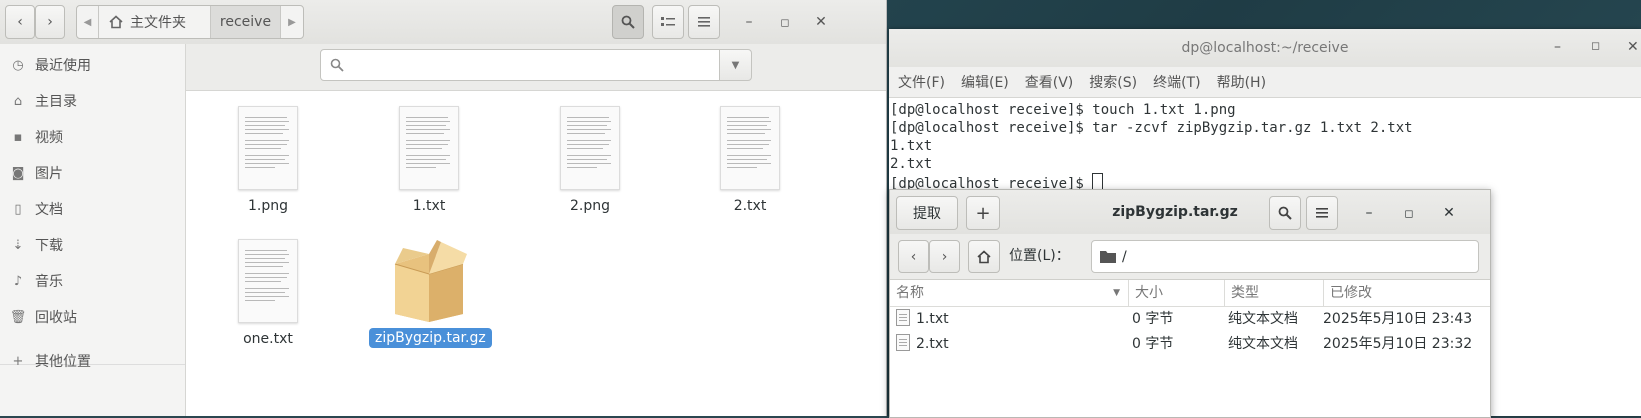  What do you see at coordinates (1241, 82) in the screenshot?
I see `menu-help: 帮助(H)` at bounding box center [1241, 82].